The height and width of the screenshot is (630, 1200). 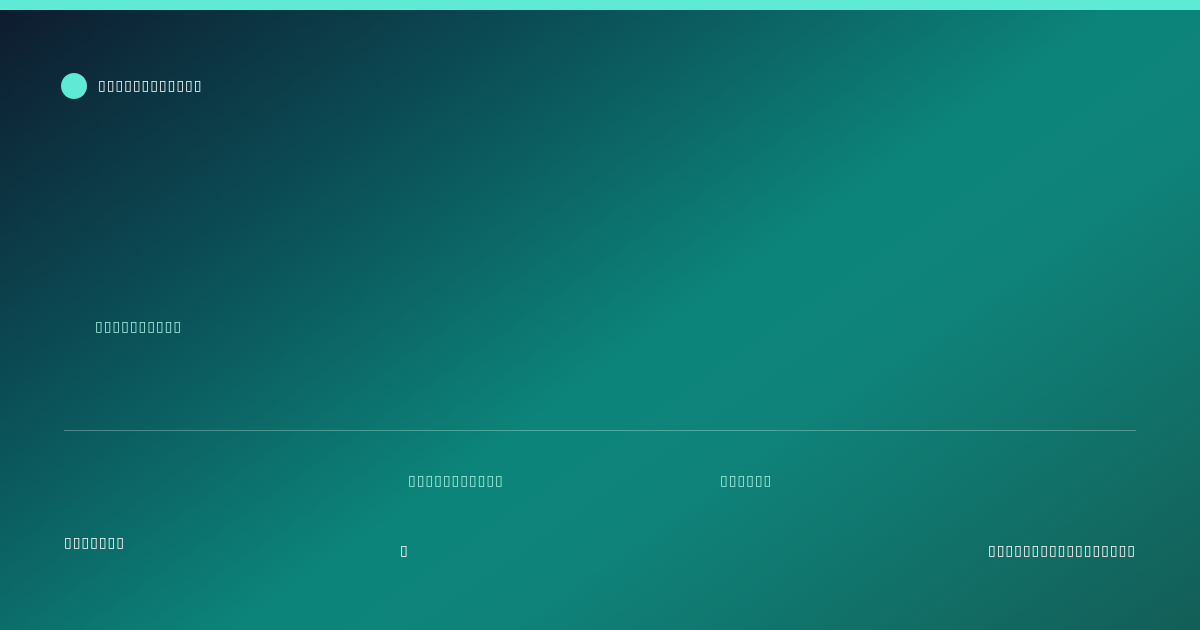 What do you see at coordinates (456, 481) in the screenshot?
I see `meta-label-one: ▯▯▯▯▯▯▯▯▯▯▯` at bounding box center [456, 481].